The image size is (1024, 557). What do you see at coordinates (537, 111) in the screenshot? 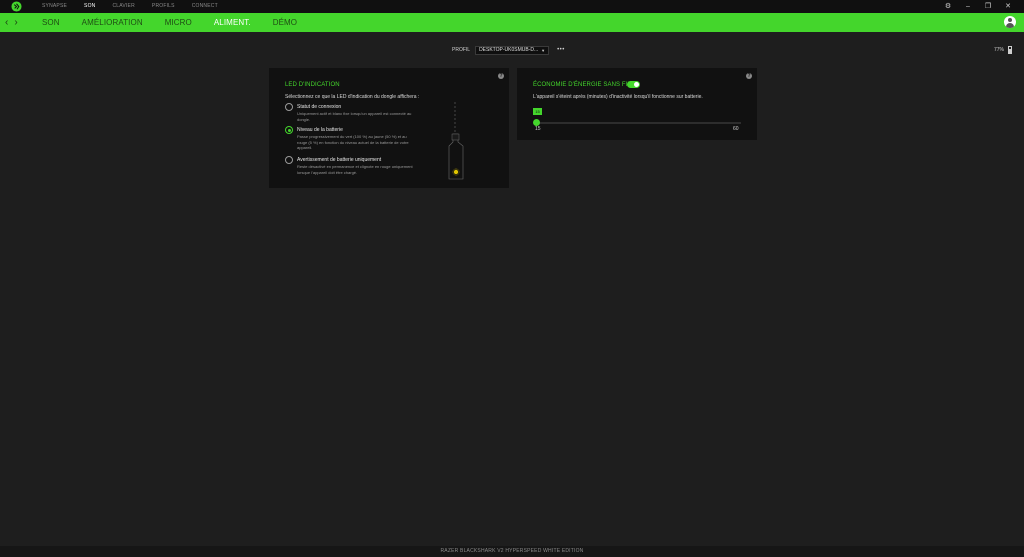
I see `slider-value-badge: 15` at bounding box center [537, 111].